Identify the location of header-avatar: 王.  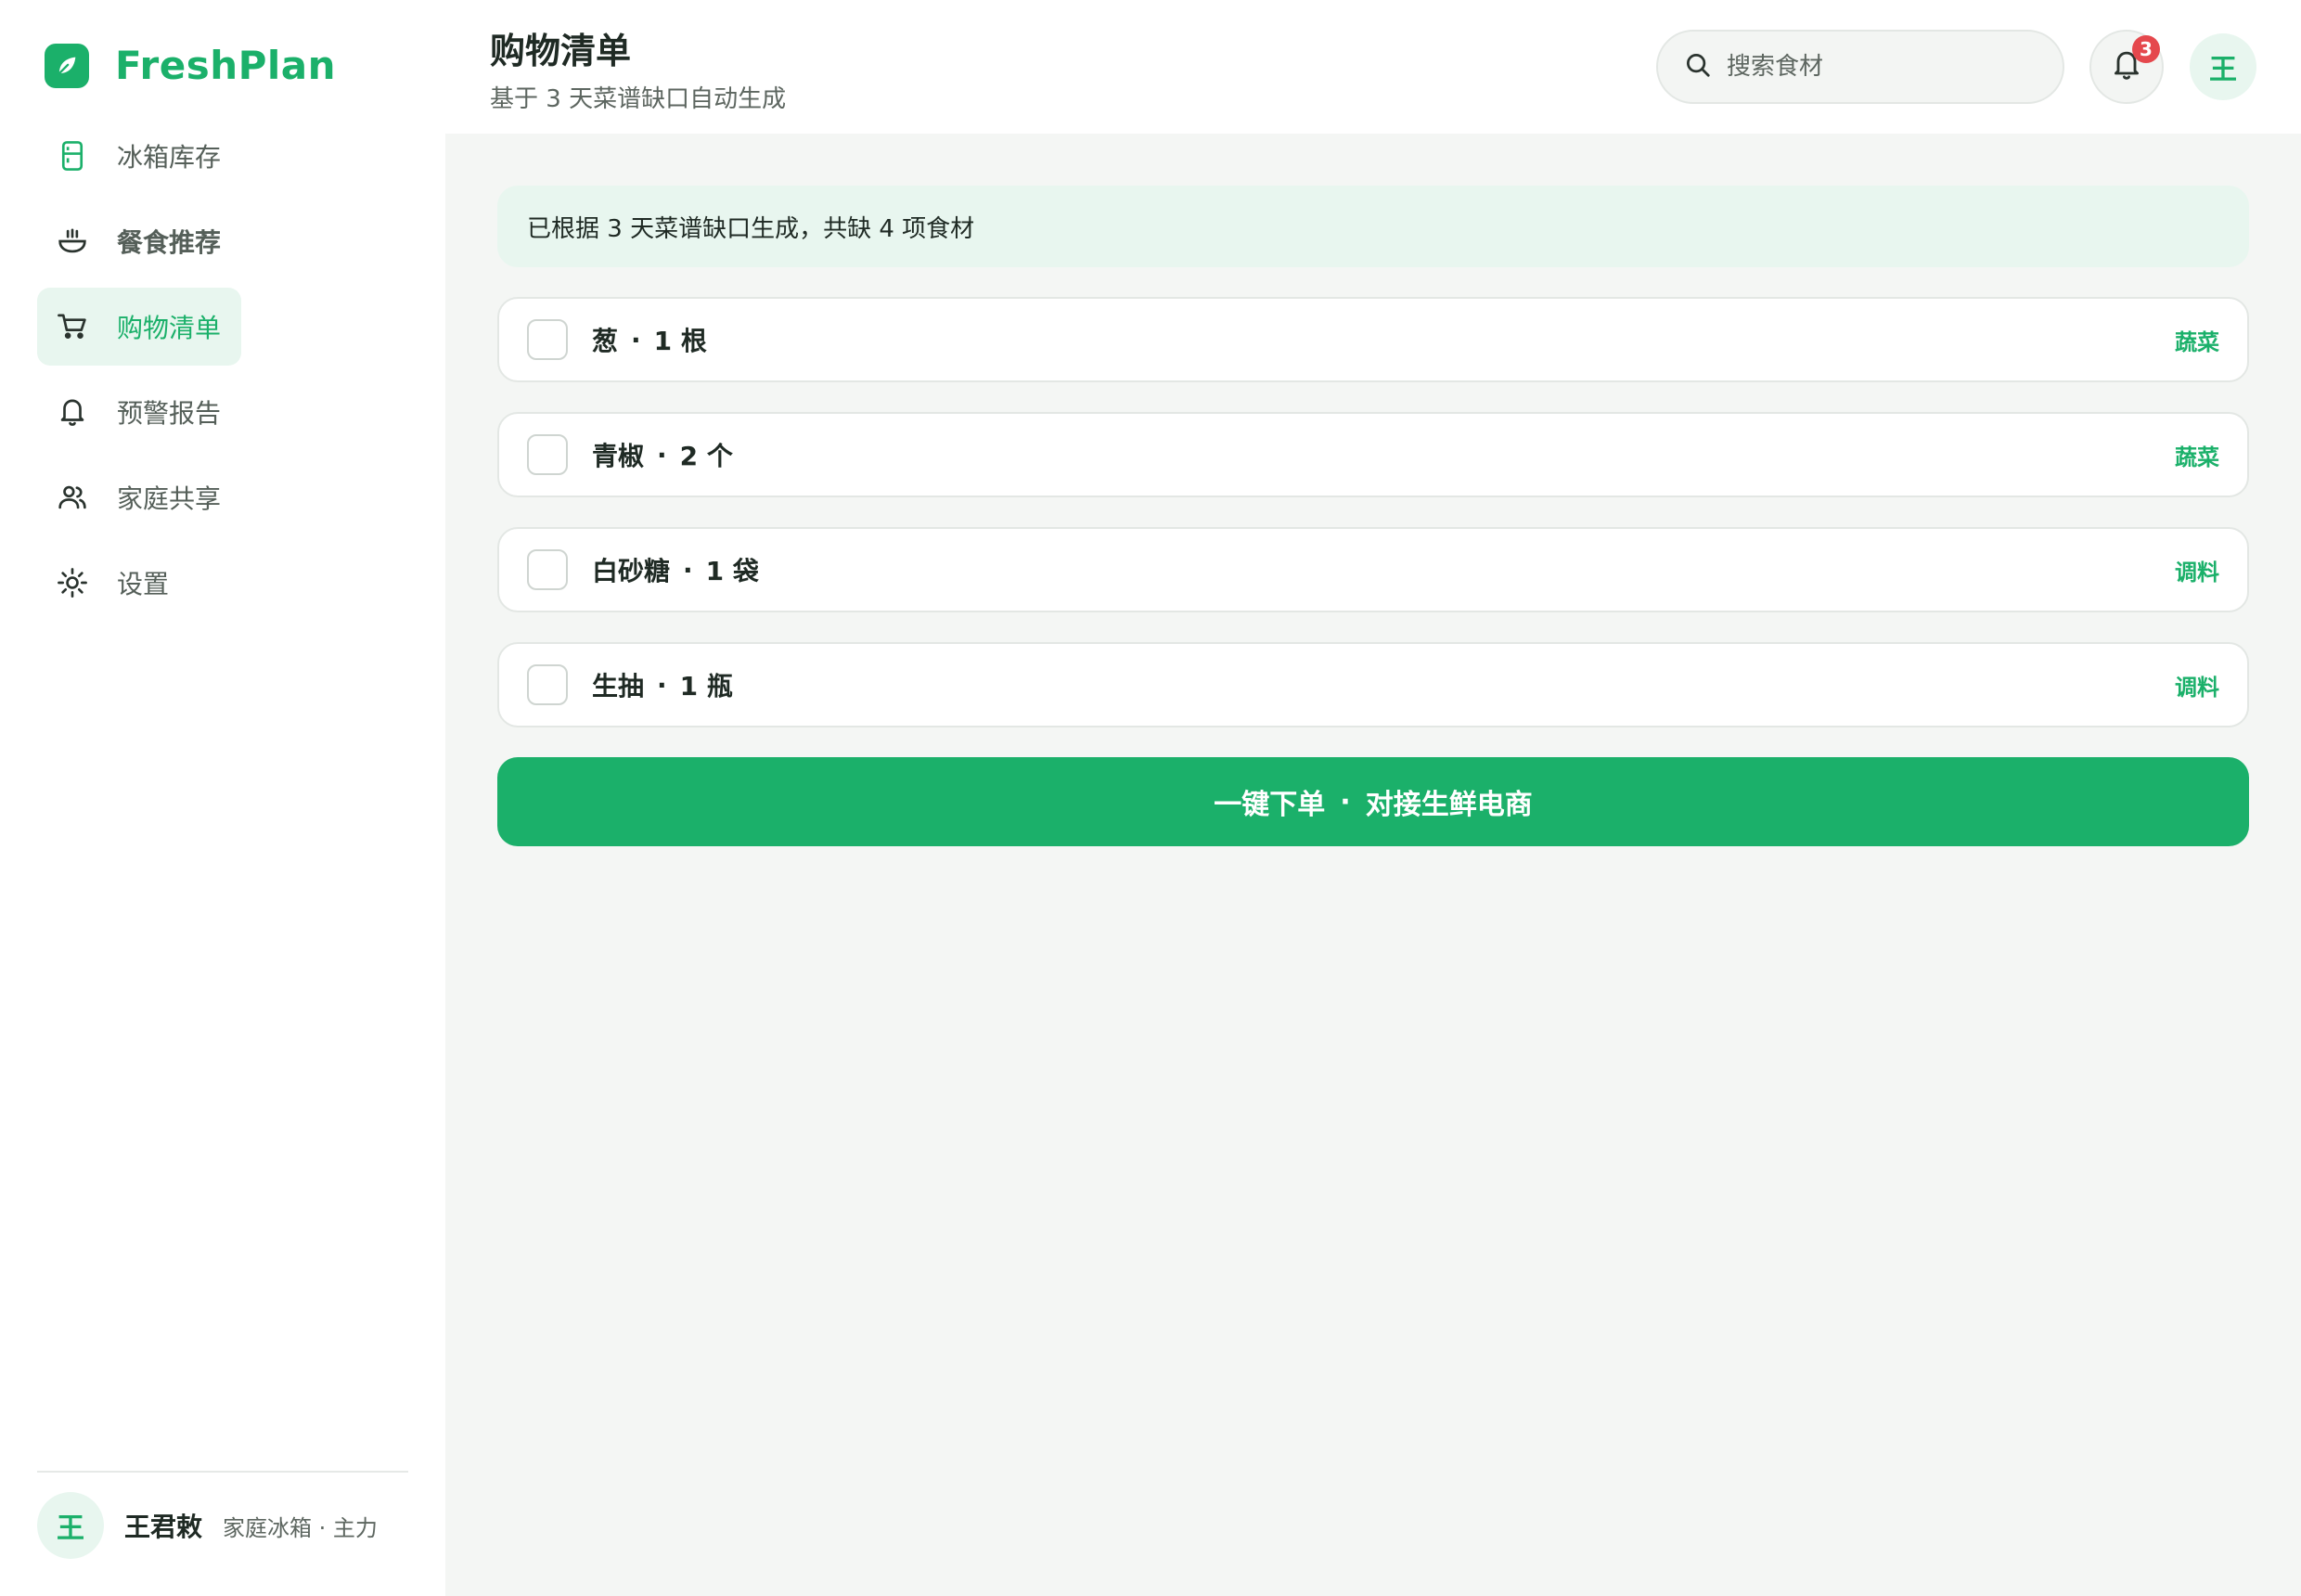
(2223, 67).